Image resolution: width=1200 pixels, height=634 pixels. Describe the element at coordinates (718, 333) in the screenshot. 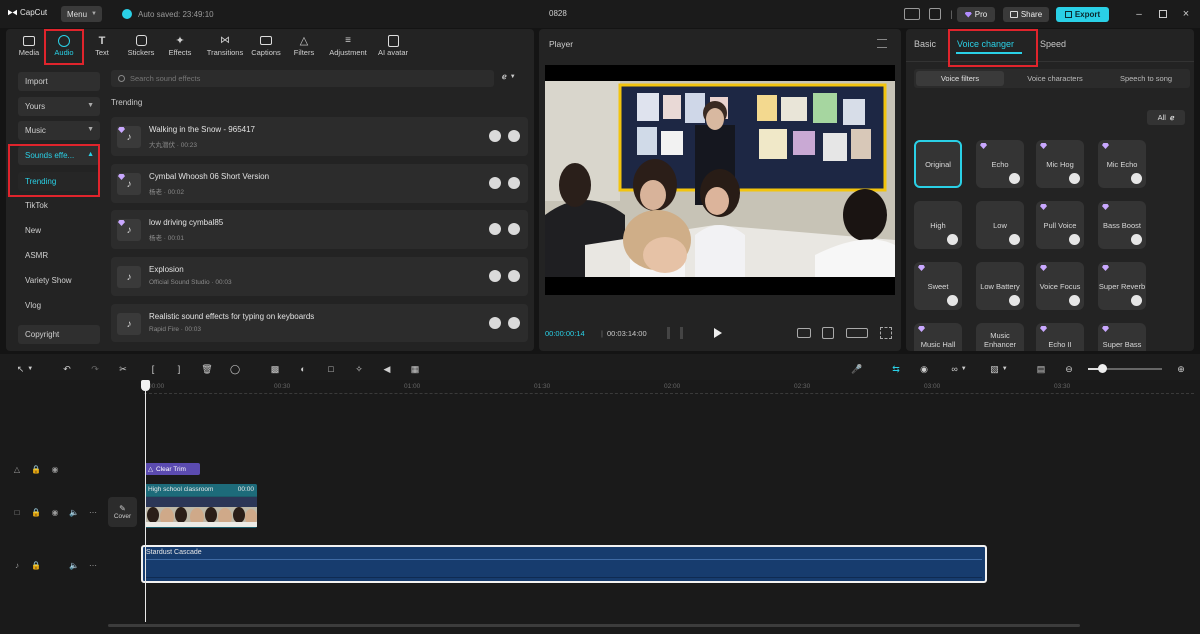

I see `play-button` at that location.